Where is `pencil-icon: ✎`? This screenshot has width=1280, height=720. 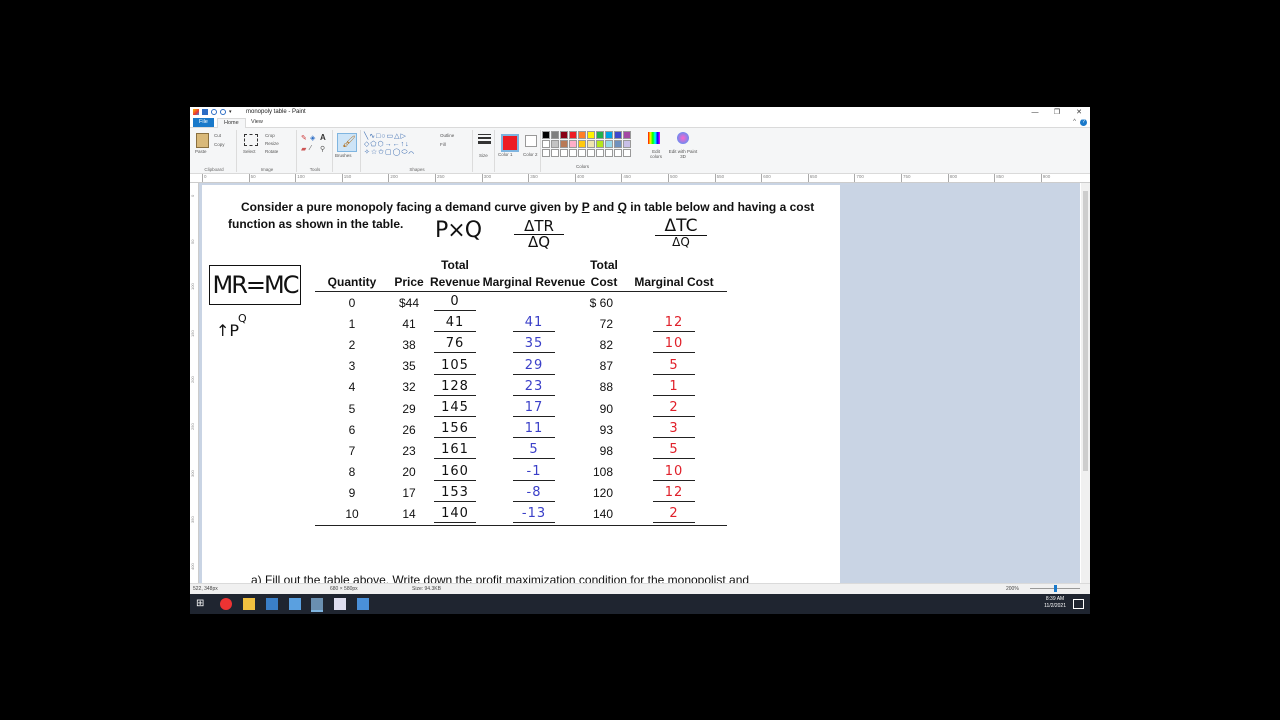 pencil-icon: ✎ is located at coordinates (304, 138).